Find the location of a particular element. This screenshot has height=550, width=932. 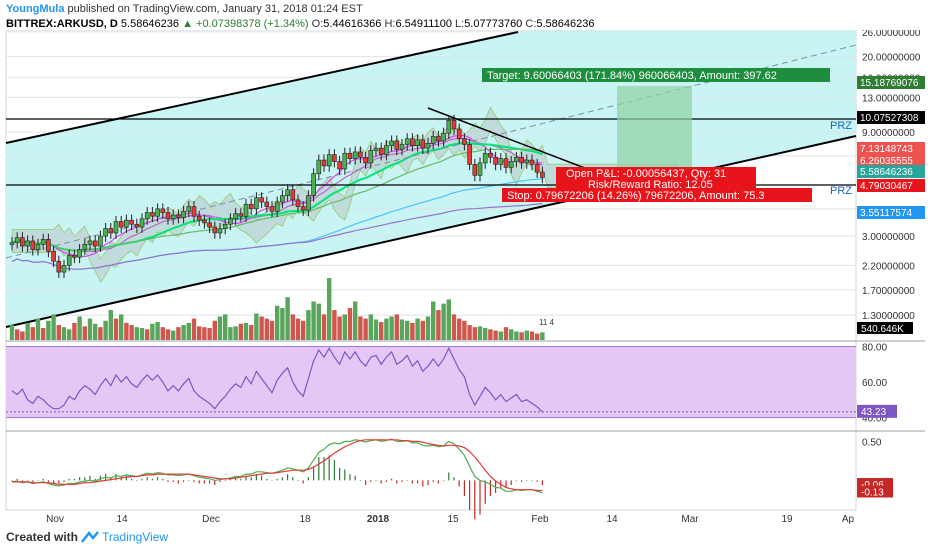

time-axis-label: 2018 is located at coordinates (378, 519).